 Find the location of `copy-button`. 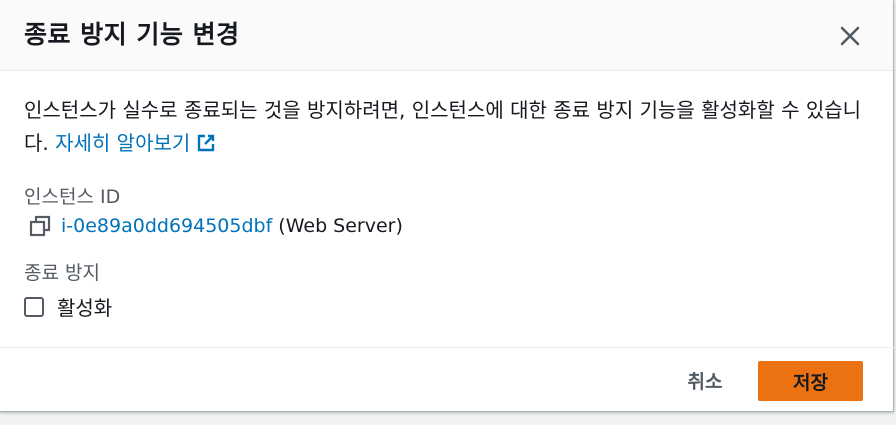

copy-button is located at coordinates (40, 226).